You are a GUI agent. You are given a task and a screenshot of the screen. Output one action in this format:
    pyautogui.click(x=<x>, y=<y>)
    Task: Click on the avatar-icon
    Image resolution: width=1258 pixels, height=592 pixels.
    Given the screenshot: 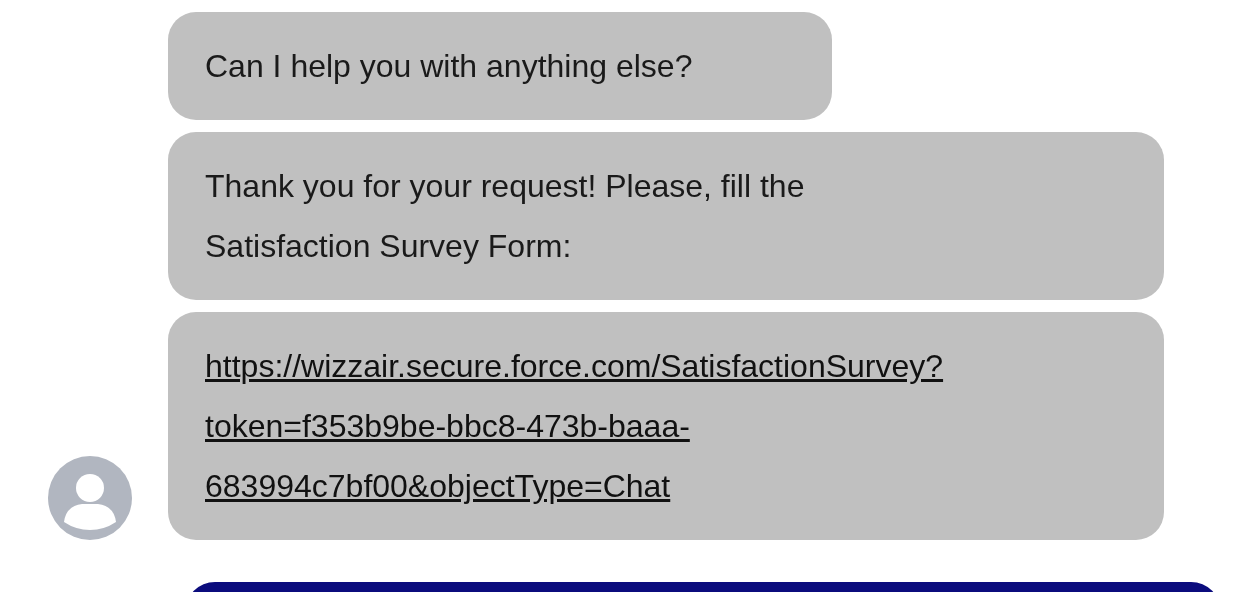 What is the action you would take?
    pyautogui.click(x=90, y=498)
    